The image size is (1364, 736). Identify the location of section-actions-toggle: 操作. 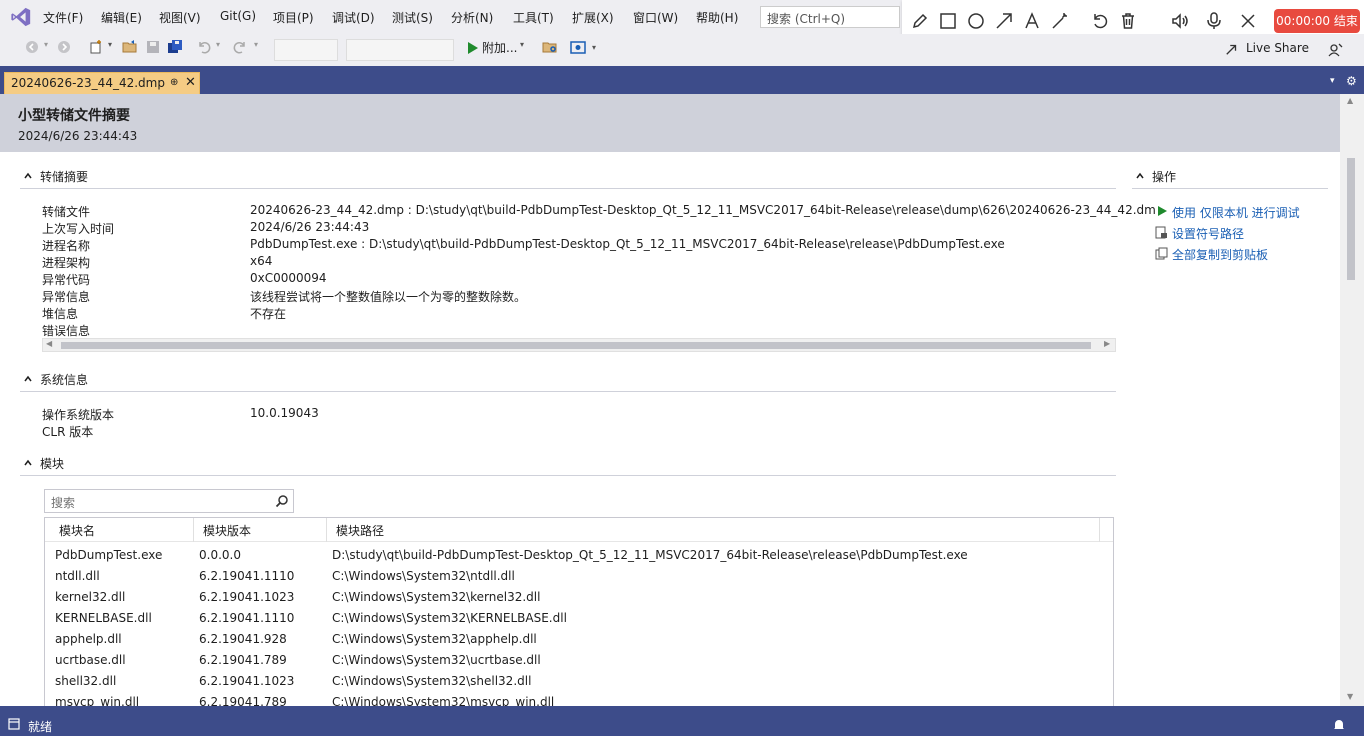
(1156, 176).